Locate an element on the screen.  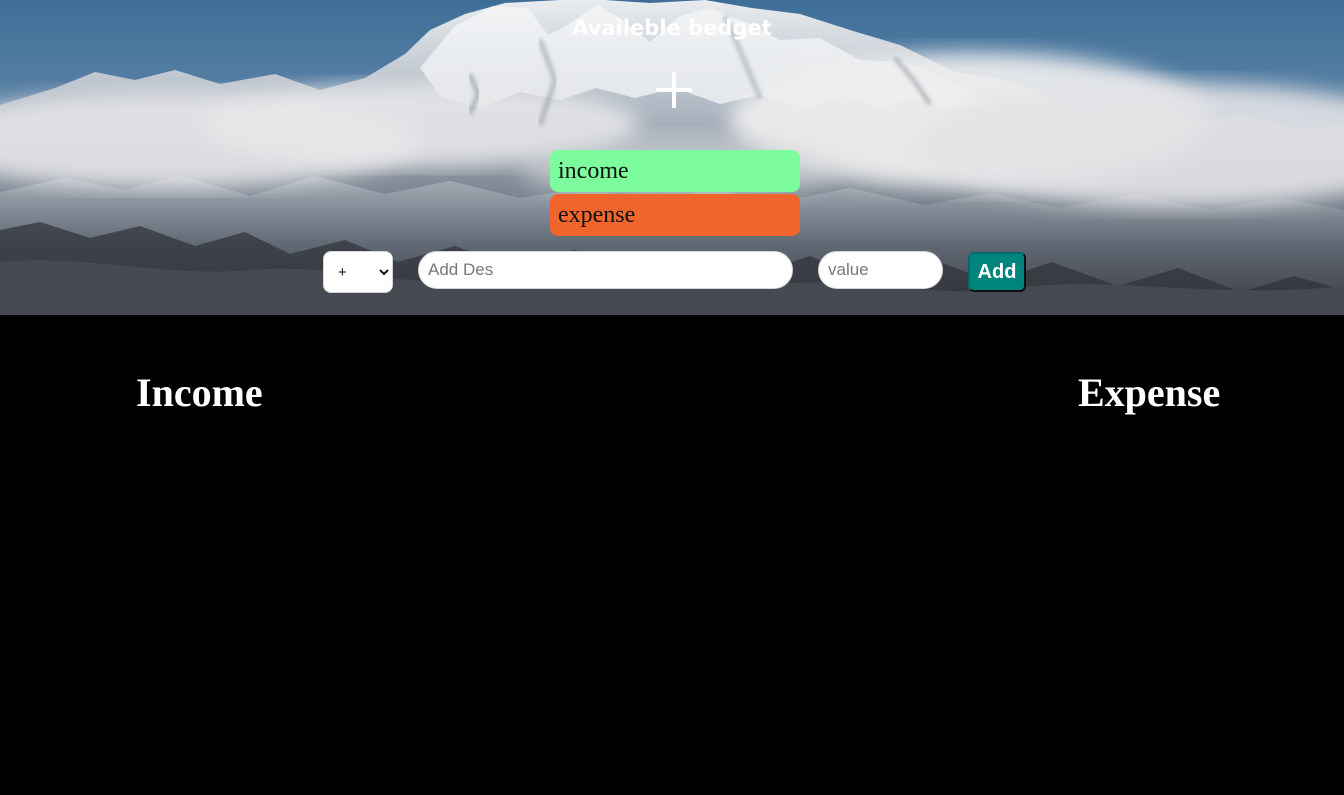
transaction-type-select: + is located at coordinates (358, 272).